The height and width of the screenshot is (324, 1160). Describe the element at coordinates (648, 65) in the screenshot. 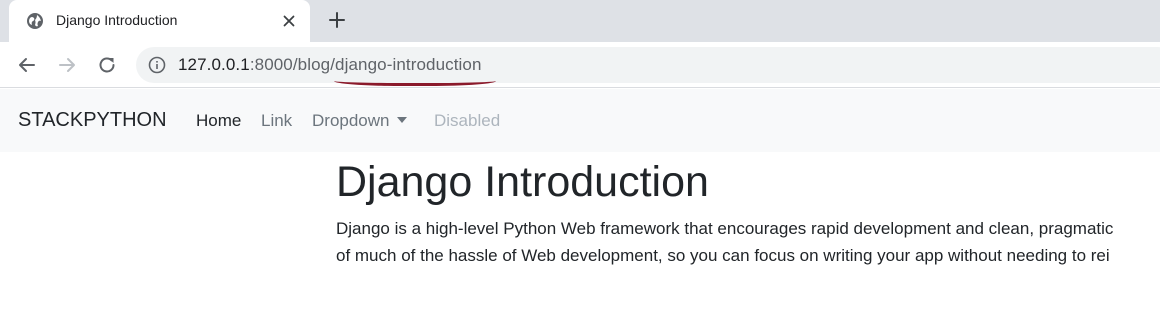

I see `address-bar: 127.0.0.1:8000/blog/django-introduction` at that location.